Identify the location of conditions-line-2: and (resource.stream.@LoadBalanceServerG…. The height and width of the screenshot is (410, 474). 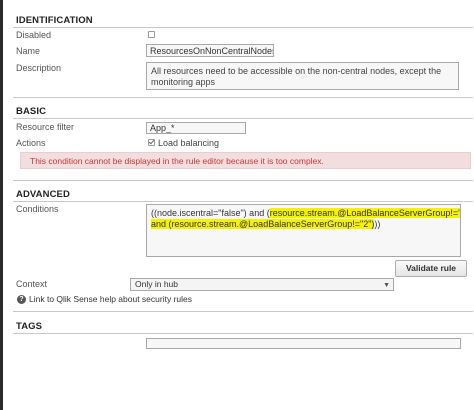
(303, 224).